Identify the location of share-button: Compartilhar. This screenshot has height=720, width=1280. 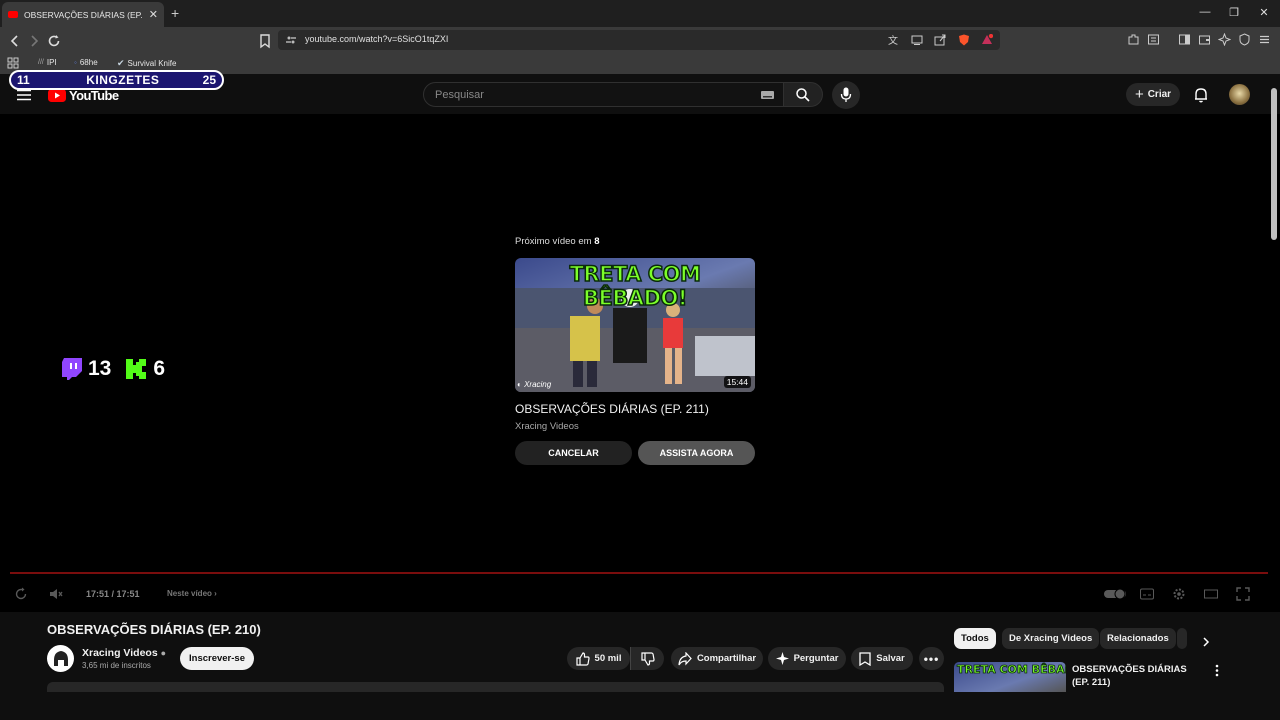
(717, 658).